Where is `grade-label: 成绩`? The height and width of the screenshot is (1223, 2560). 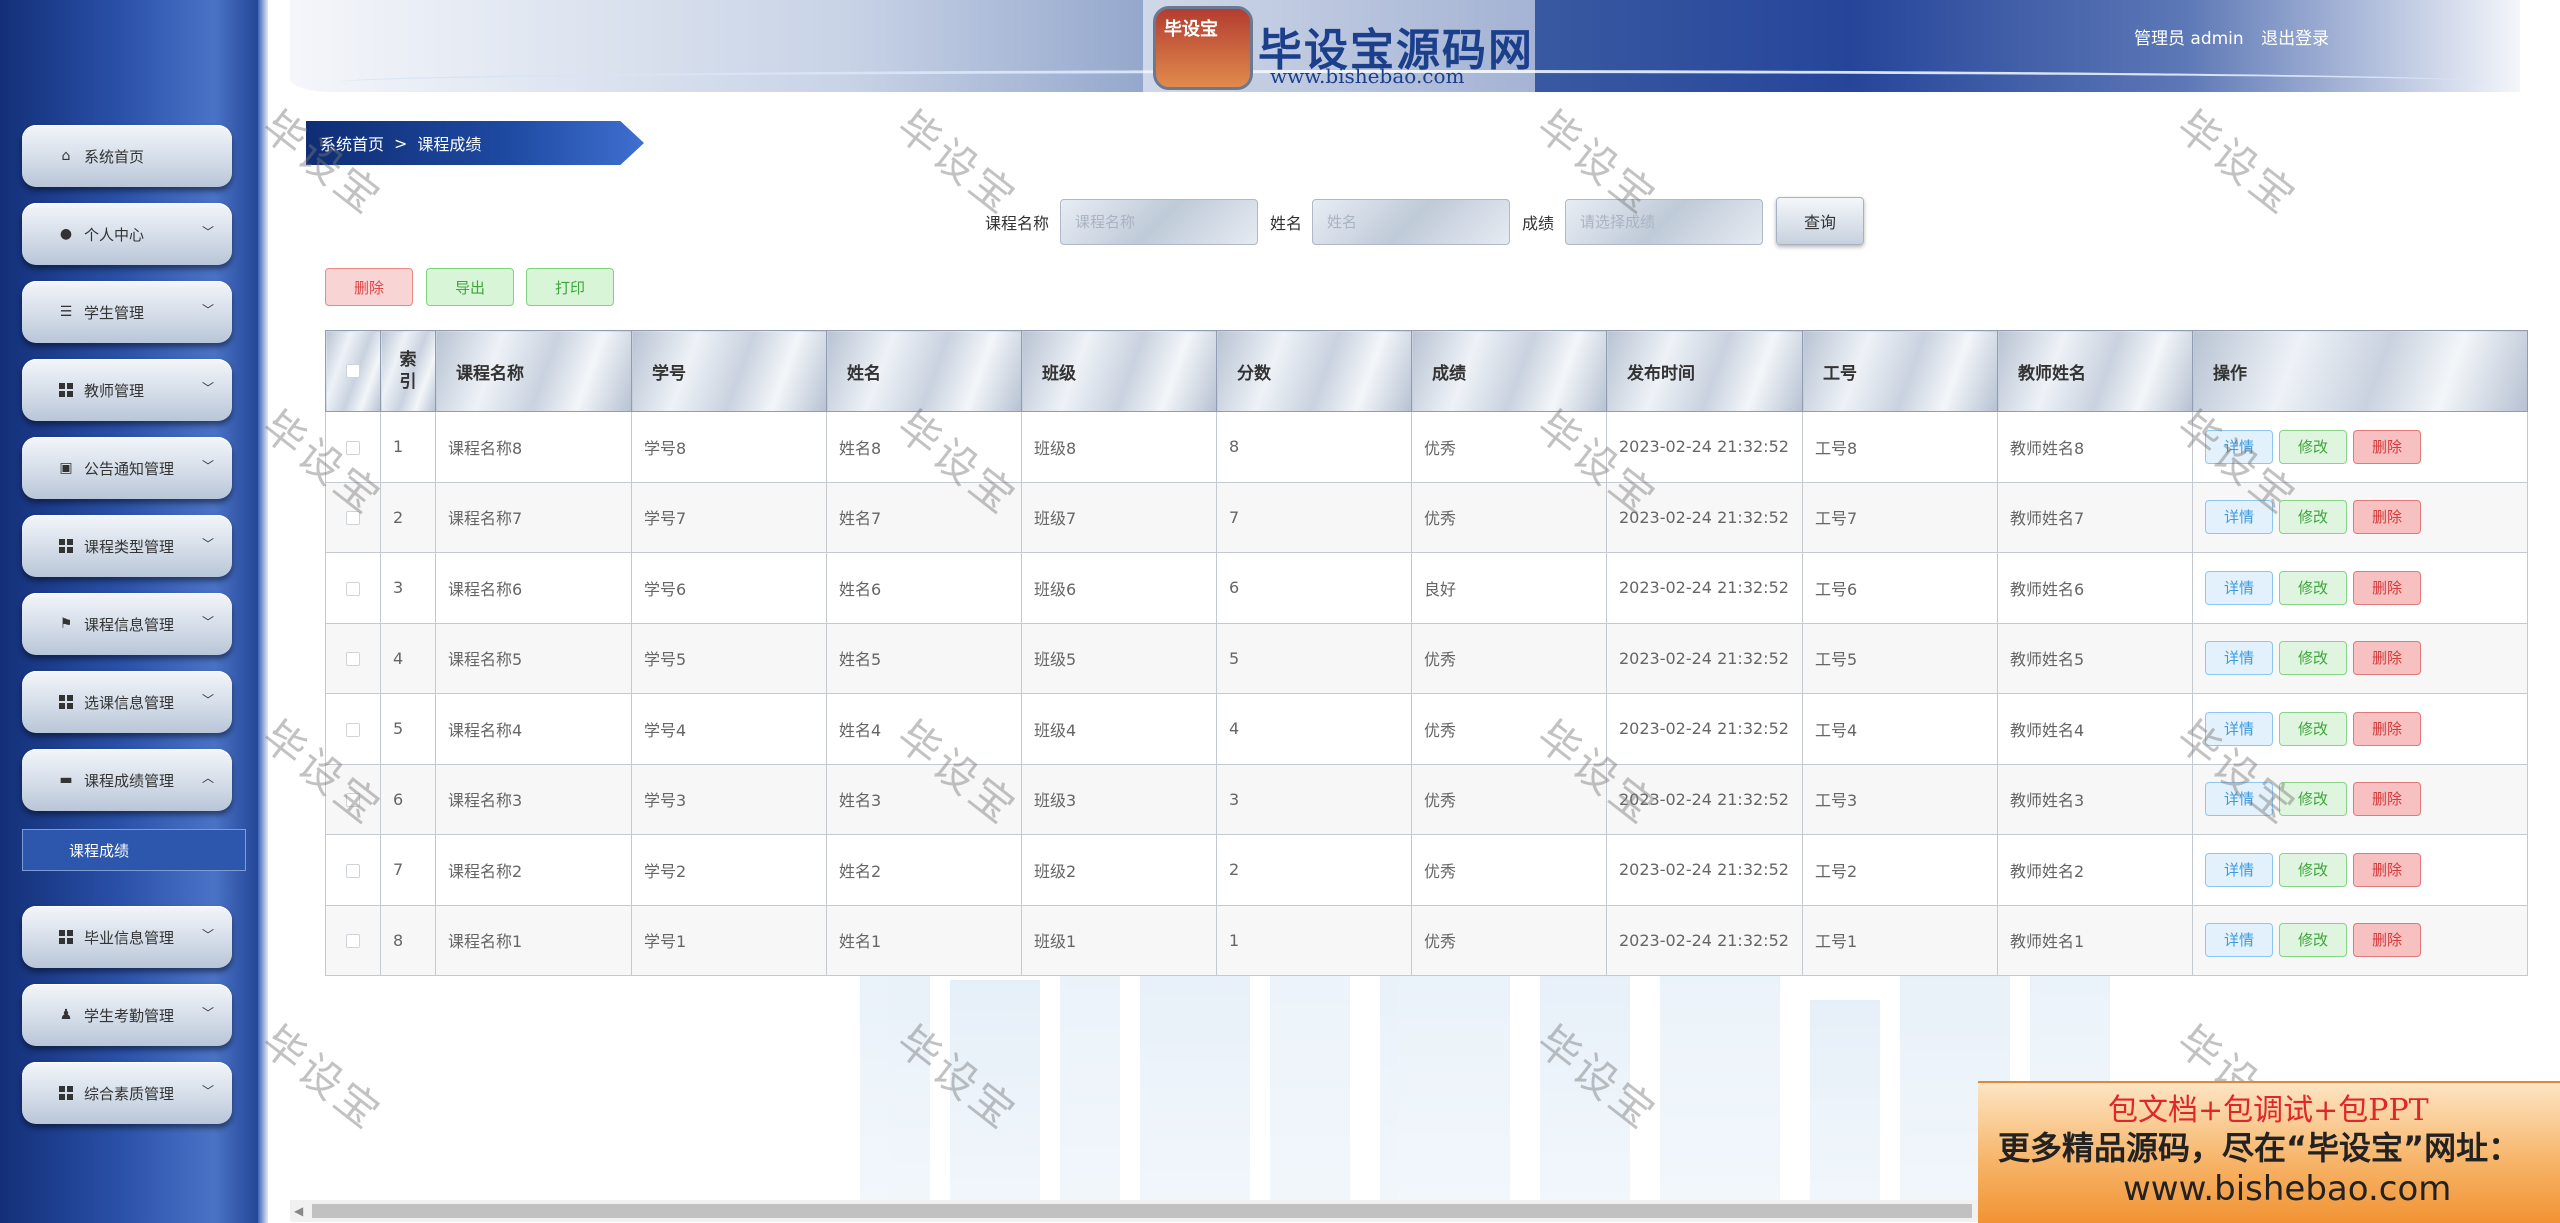 grade-label: 成绩 is located at coordinates (1538, 223).